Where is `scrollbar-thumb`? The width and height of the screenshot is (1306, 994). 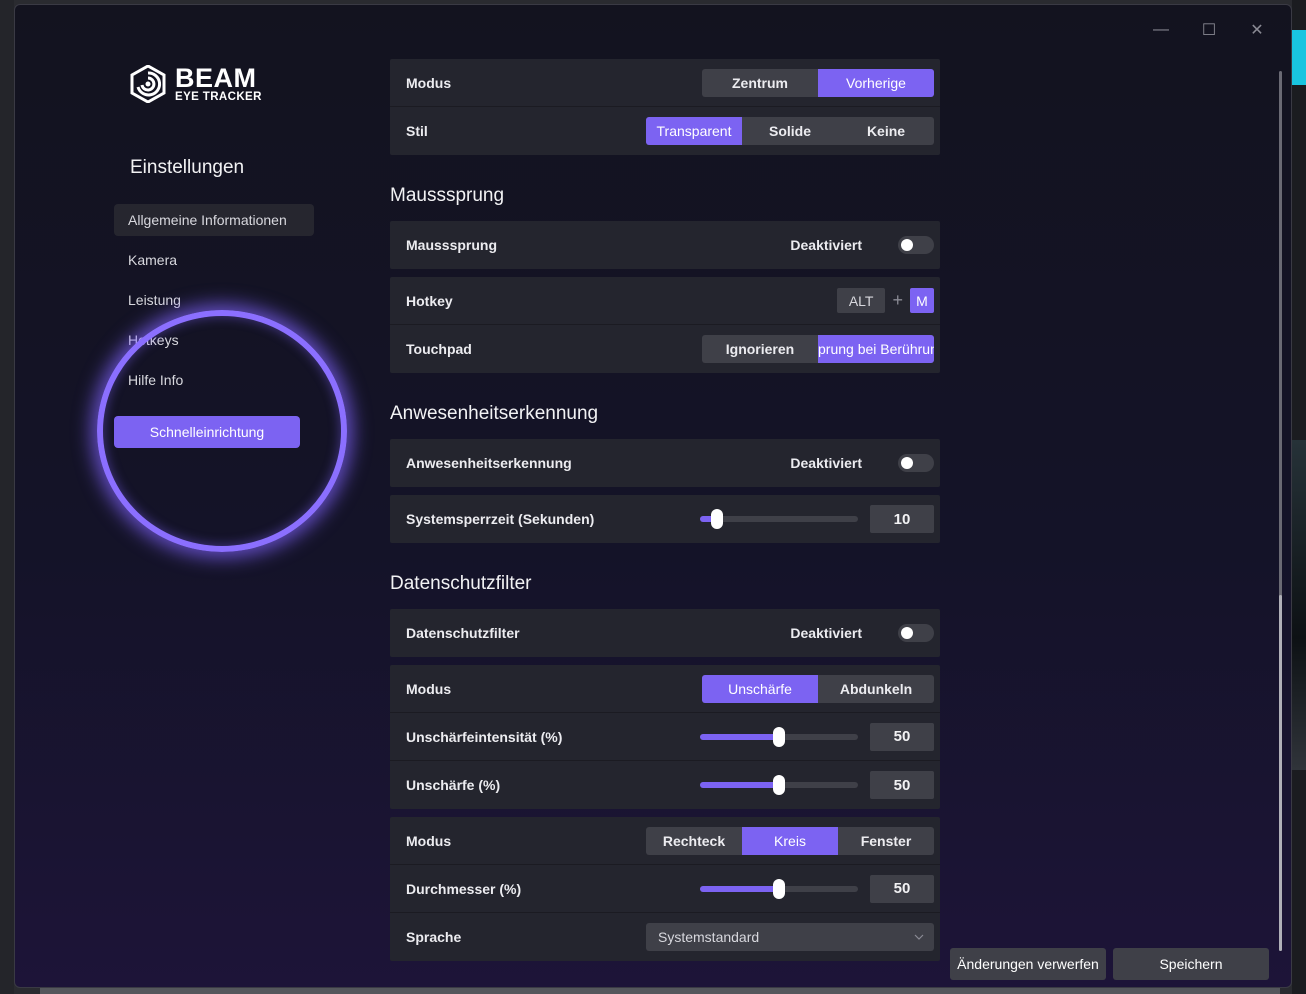
scrollbar-thumb is located at coordinates (1280, 773).